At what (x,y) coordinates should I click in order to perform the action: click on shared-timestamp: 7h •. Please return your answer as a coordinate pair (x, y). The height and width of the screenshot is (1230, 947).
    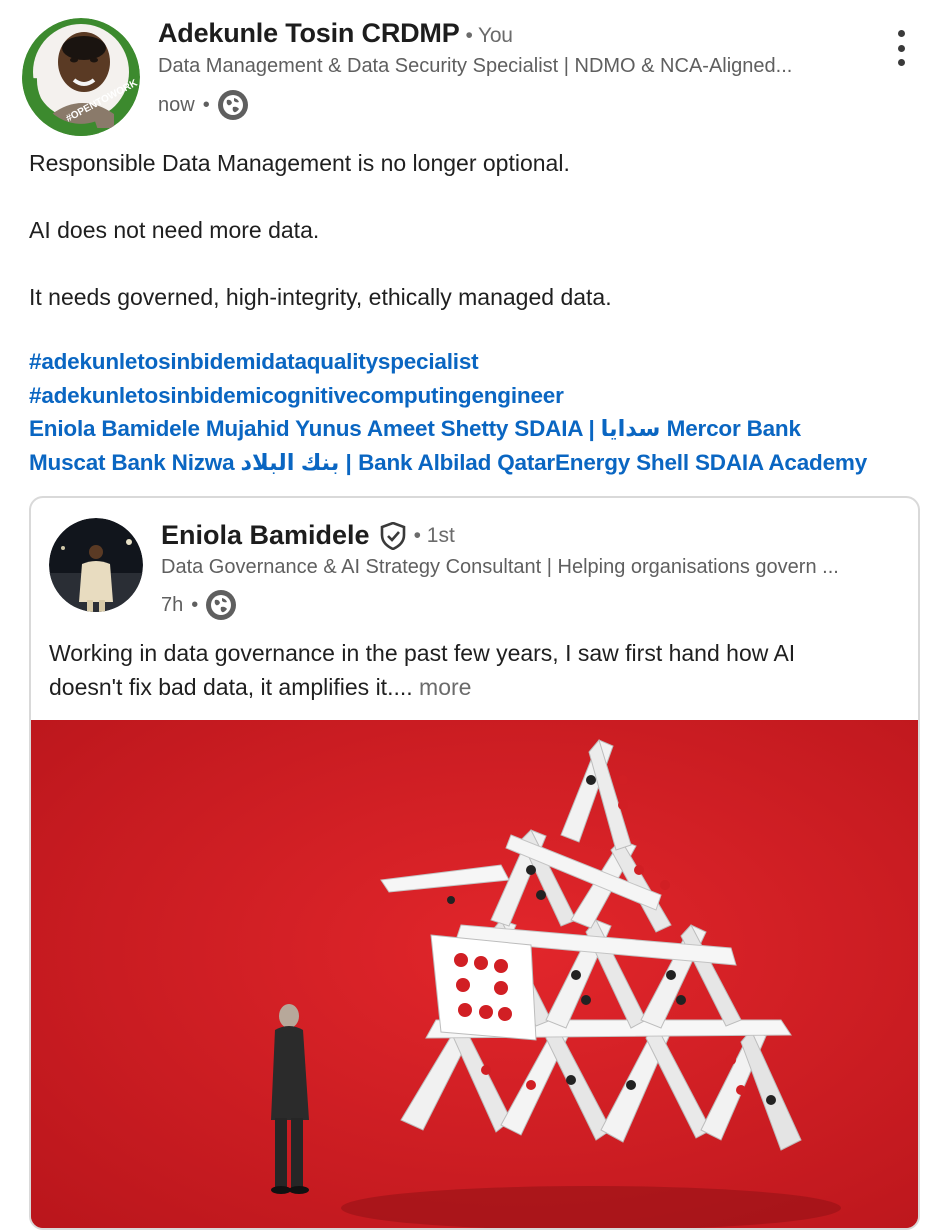
    Looking at the image, I should click on (199, 605).